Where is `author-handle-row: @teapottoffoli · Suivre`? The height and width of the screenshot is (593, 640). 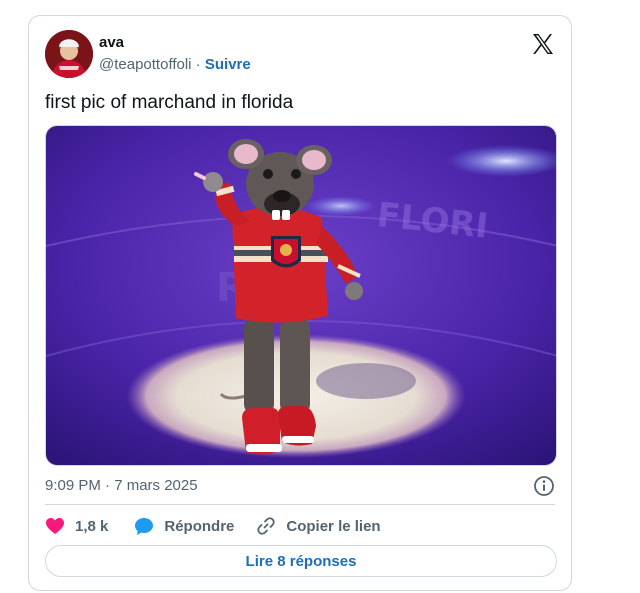 author-handle-row: @teapottoffoli · Suivre is located at coordinates (175, 64).